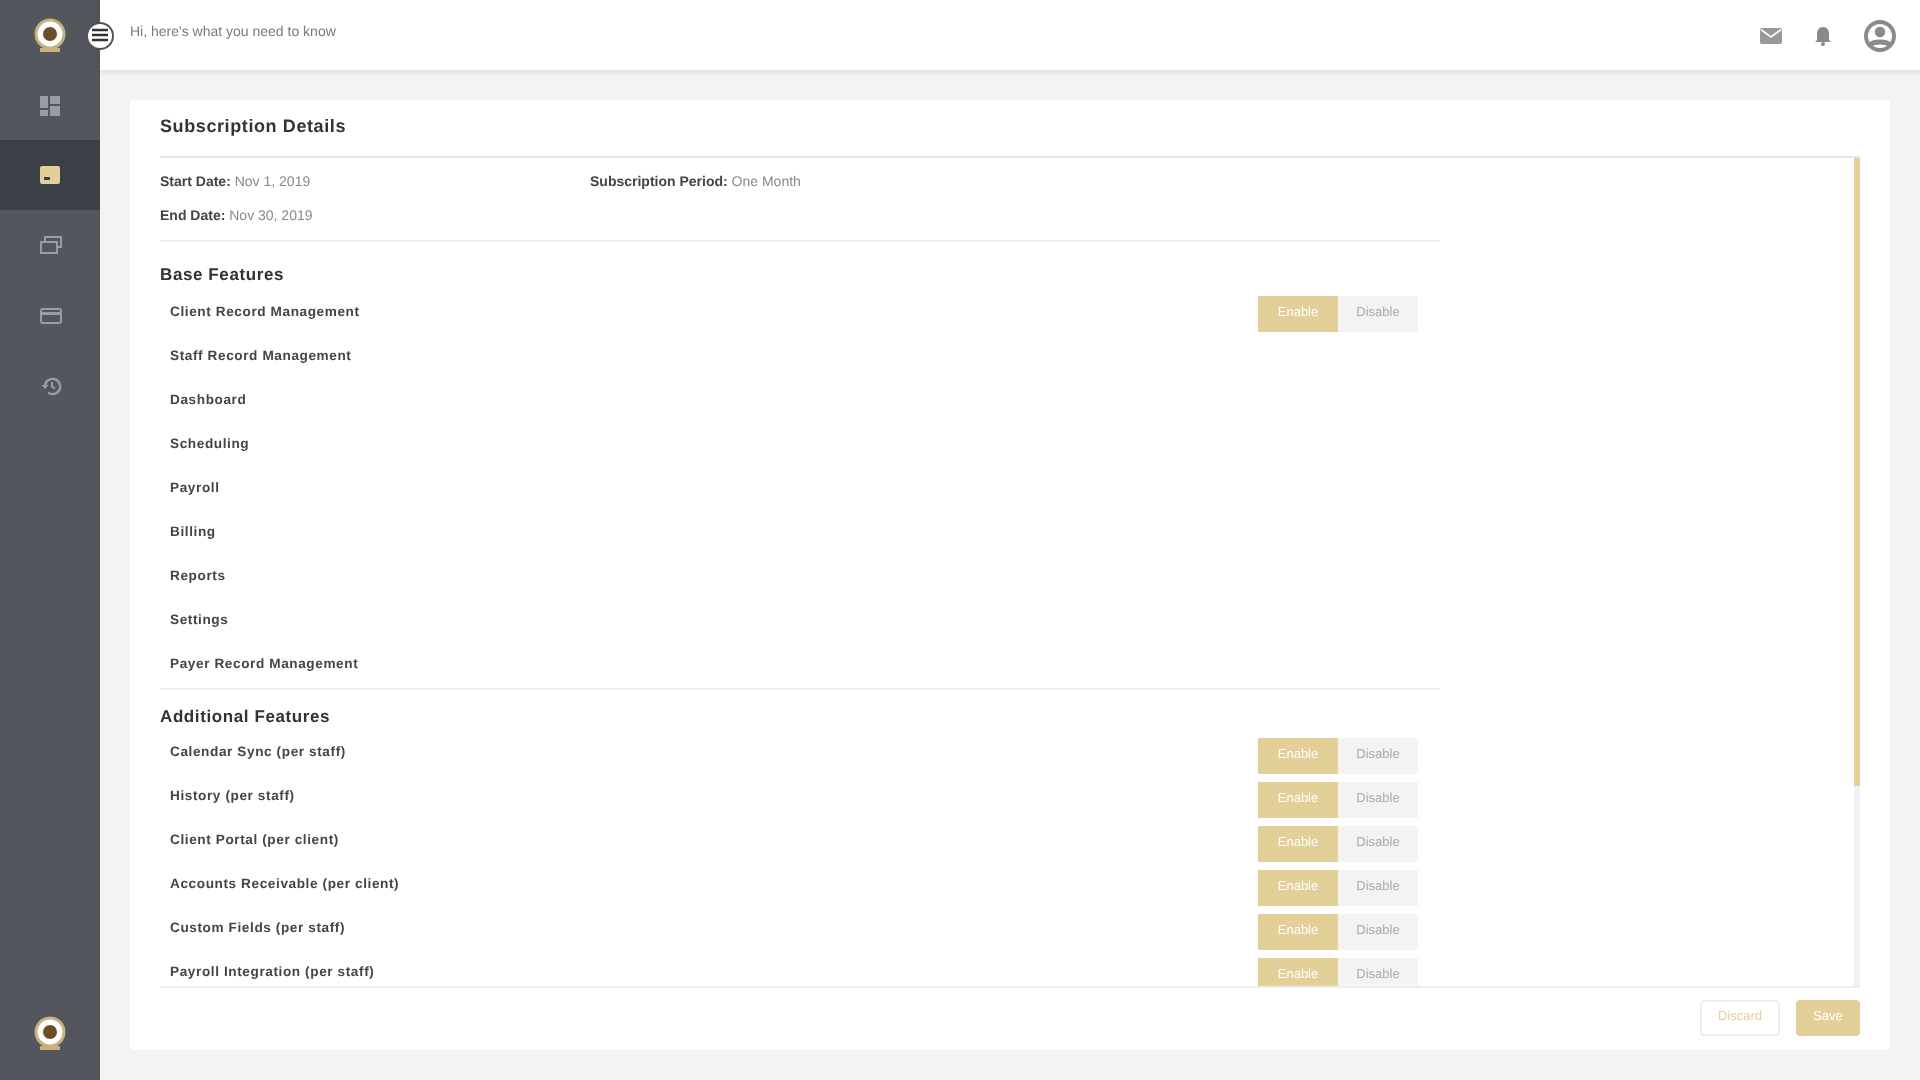 The width and height of the screenshot is (1920, 1080). I want to click on dashboard-icon, so click(50, 105).